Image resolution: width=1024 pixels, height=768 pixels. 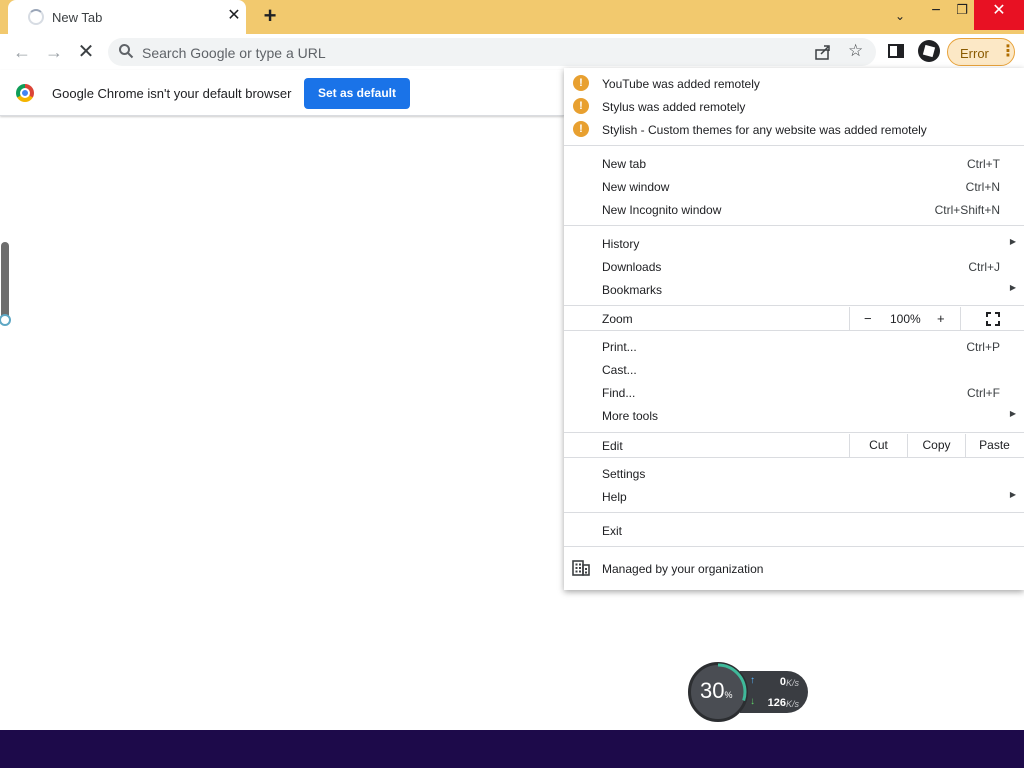 What do you see at coordinates (674, 107) in the screenshot?
I see `notification-label: Stylus was added remotely` at bounding box center [674, 107].